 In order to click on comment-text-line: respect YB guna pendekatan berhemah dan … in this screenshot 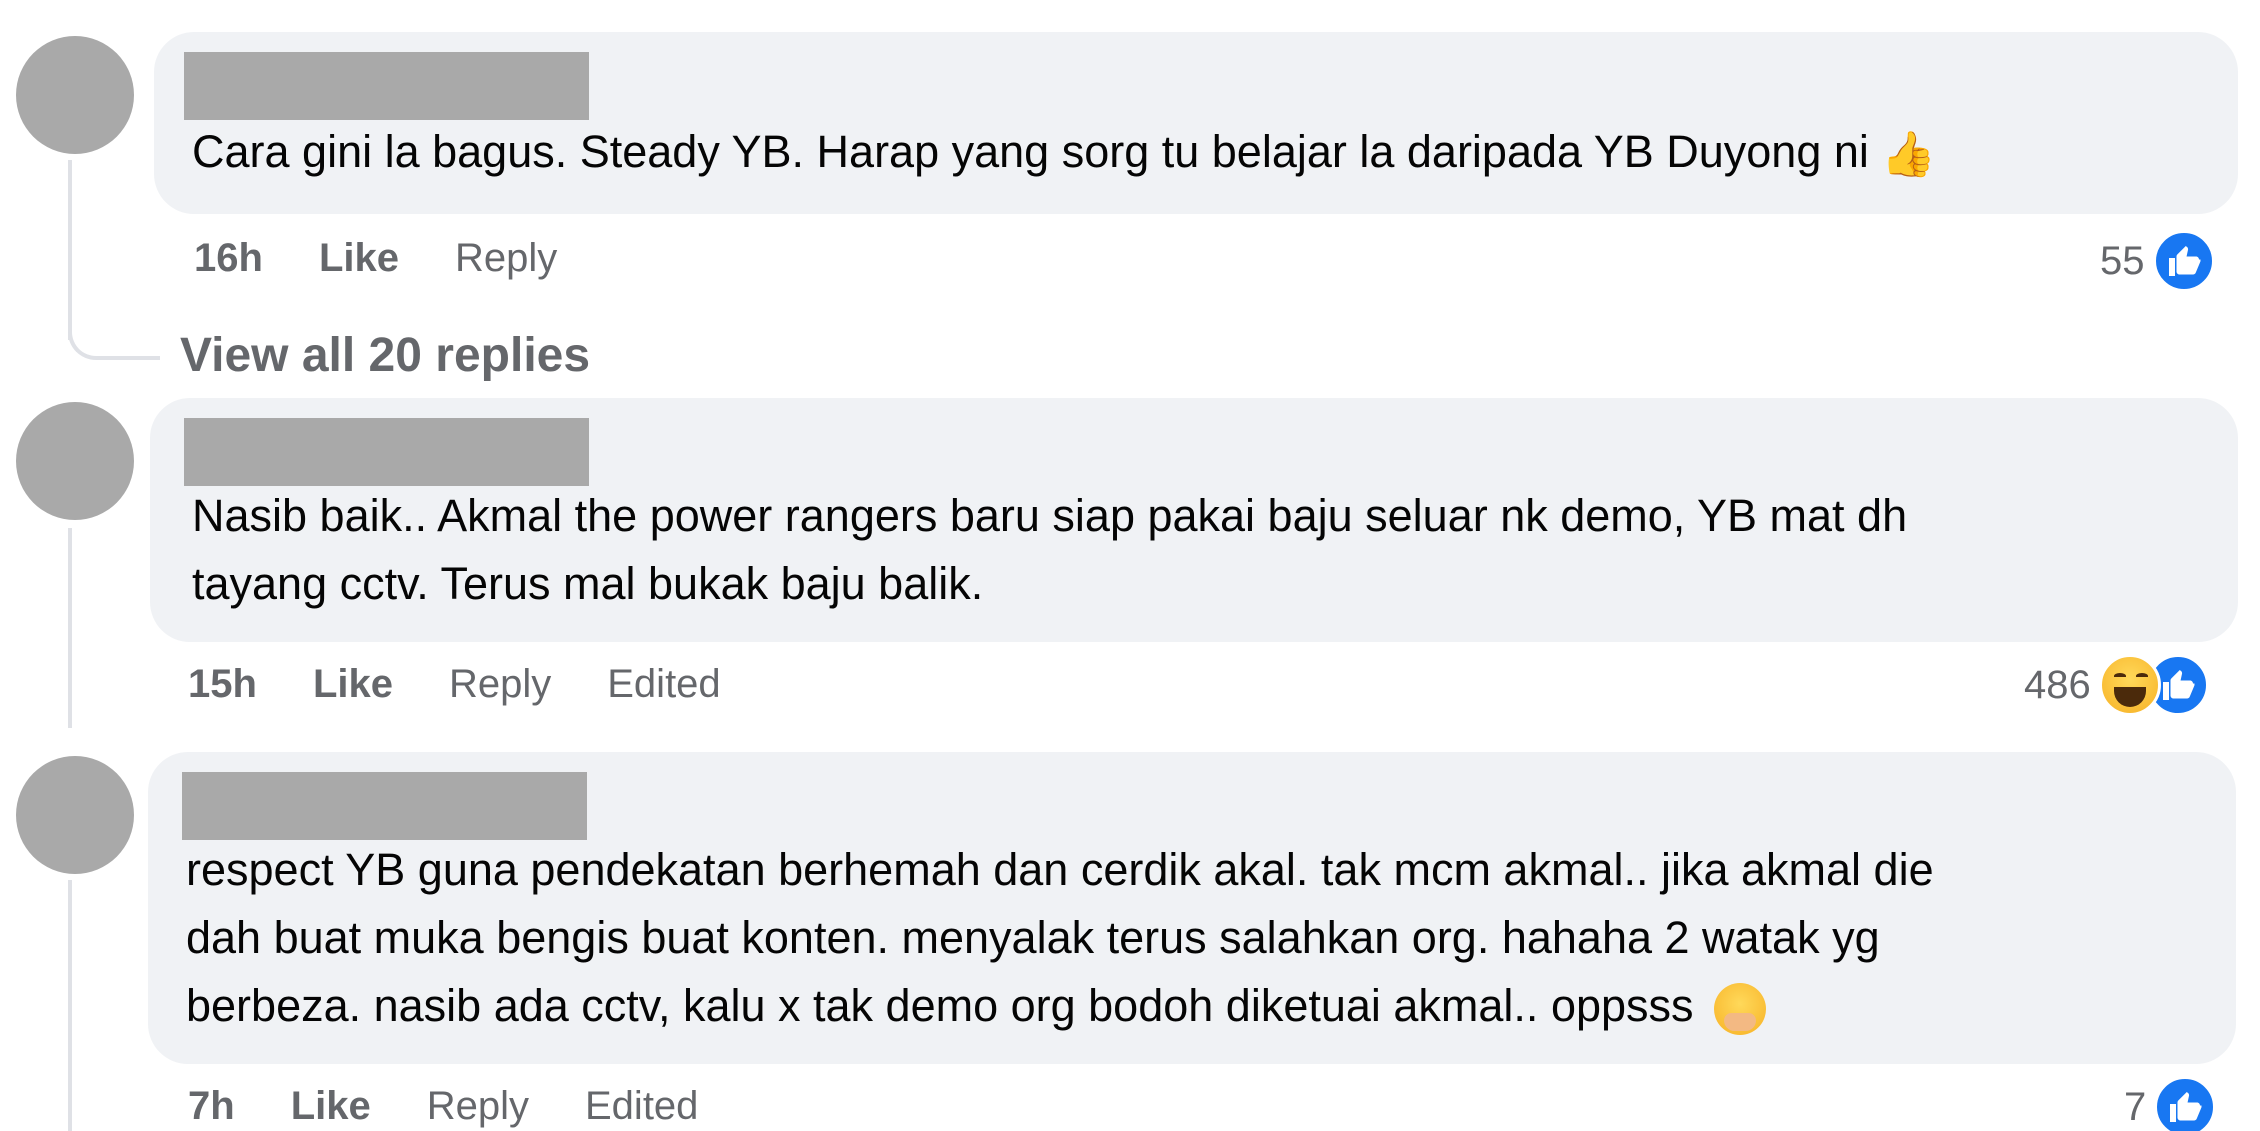, I will do `click(1060, 869)`.